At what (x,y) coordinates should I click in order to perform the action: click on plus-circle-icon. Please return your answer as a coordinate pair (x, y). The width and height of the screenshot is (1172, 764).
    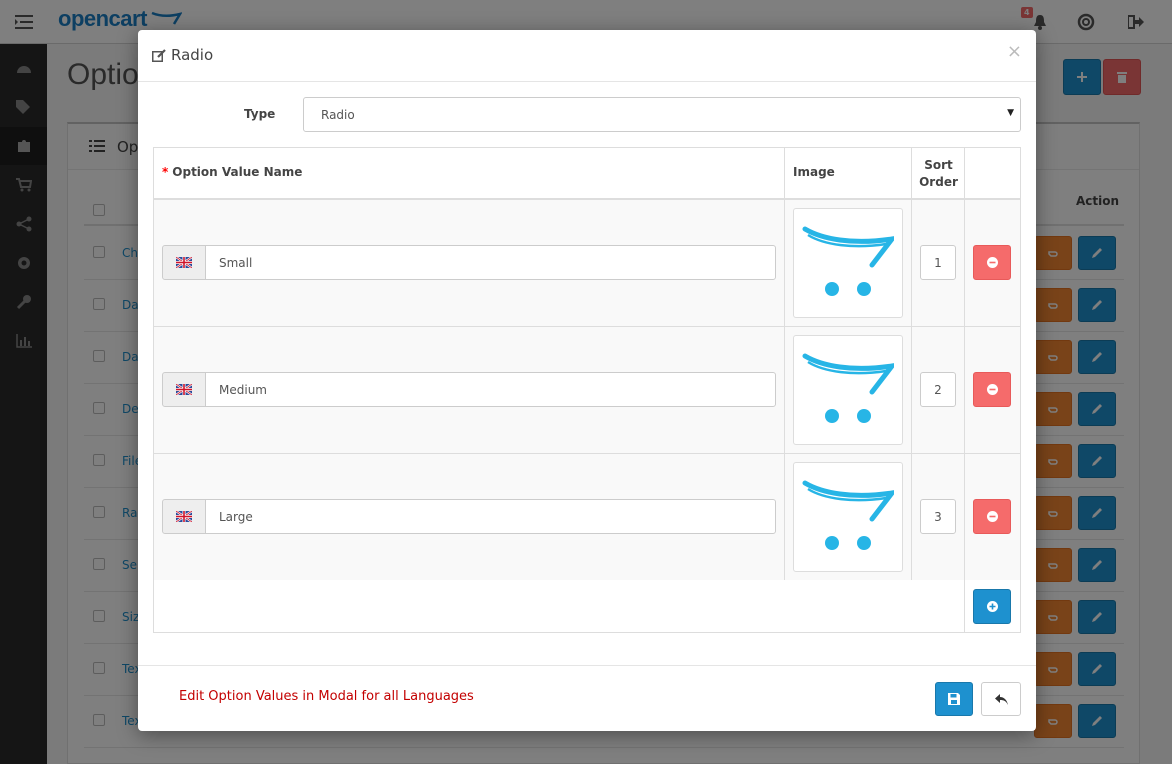
    Looking at the image, I should click on (992, 606).